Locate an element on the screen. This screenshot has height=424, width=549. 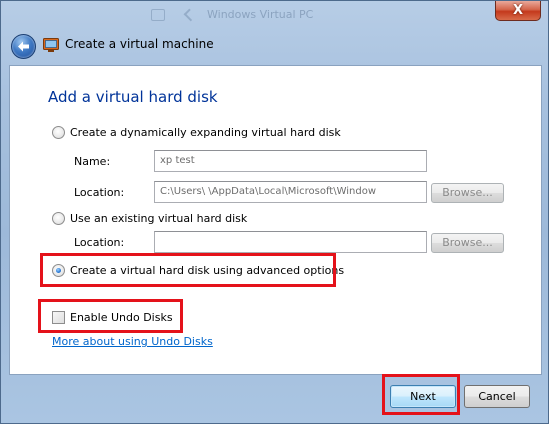
cancel-button: Cancel is located at coordinates (497, 396).